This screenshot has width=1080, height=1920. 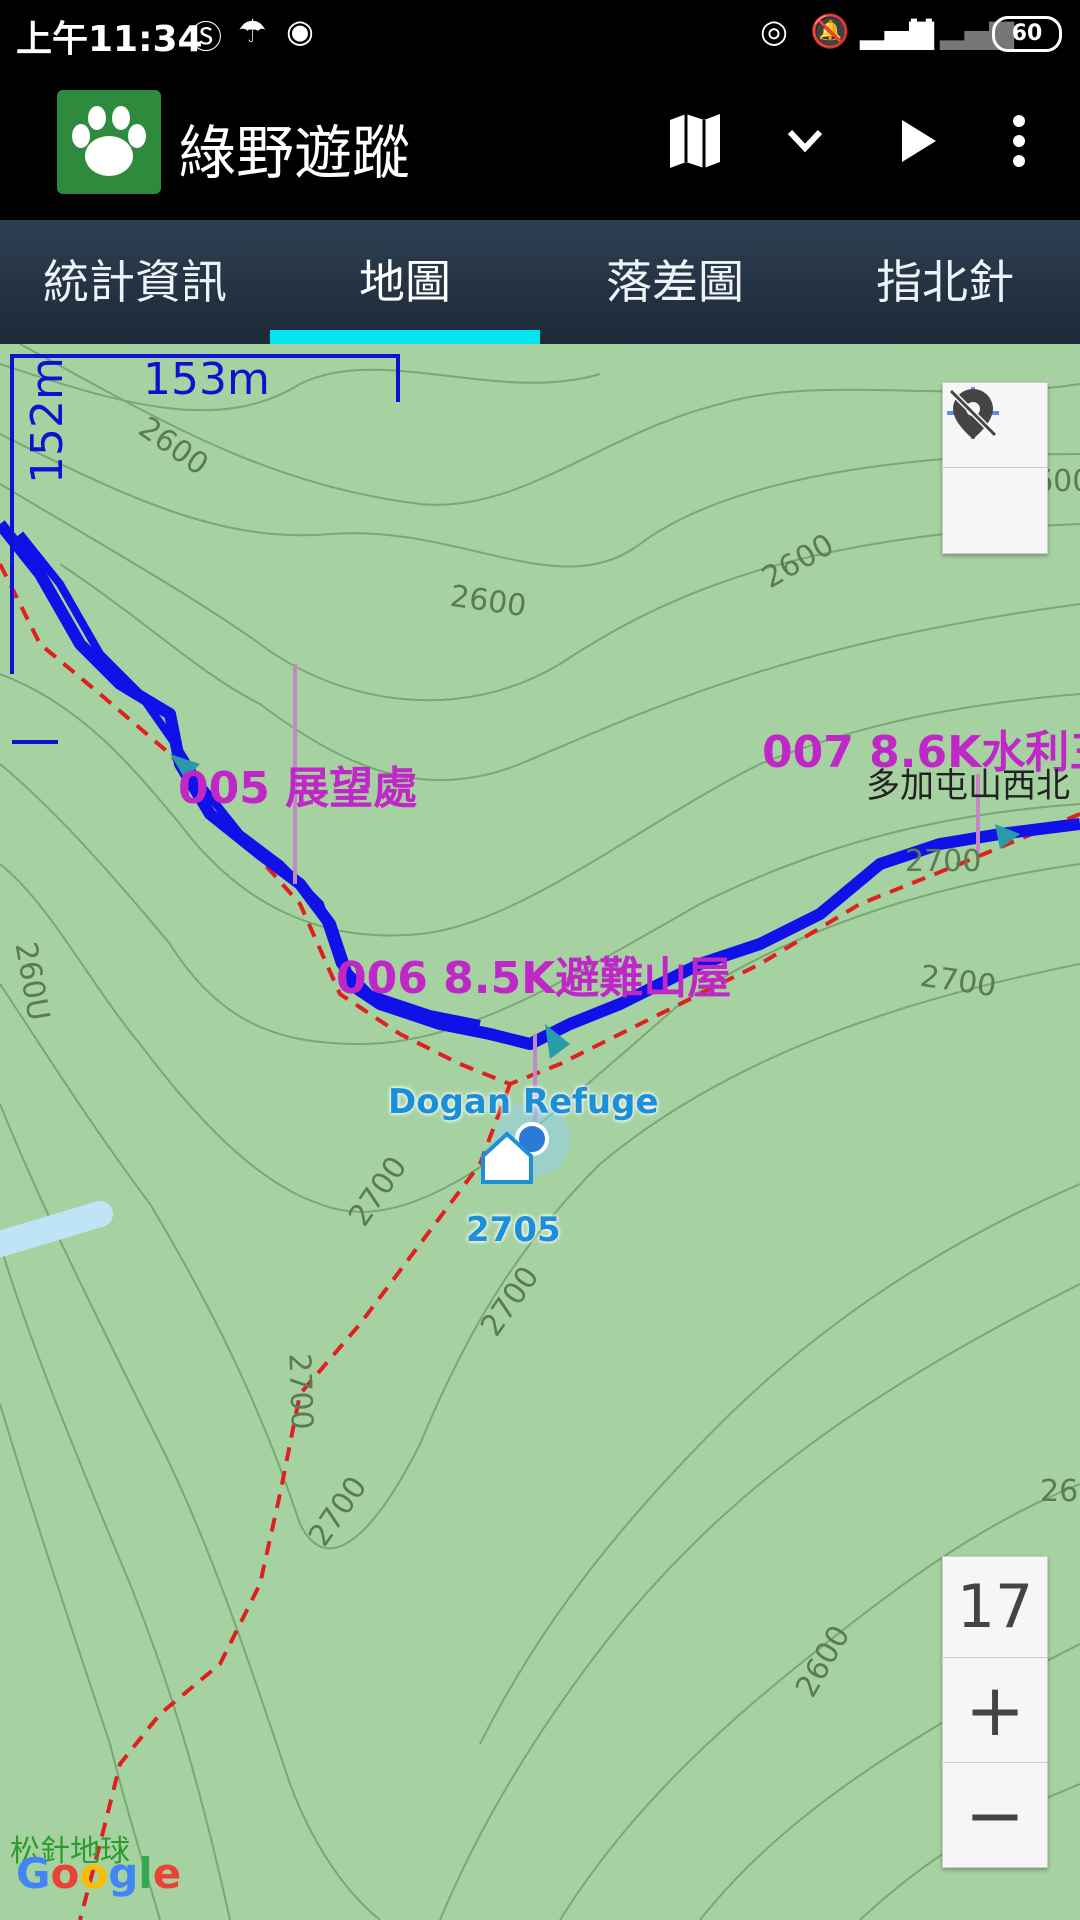 I want to click on map-icon, so click(x=695, y=141).